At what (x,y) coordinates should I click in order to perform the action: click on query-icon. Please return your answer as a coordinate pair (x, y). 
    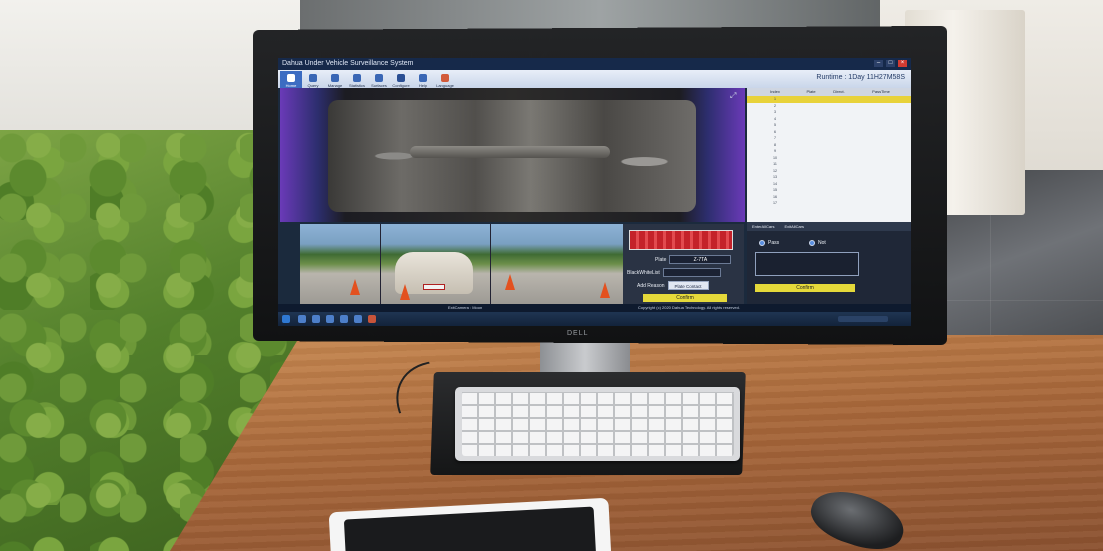
    Looking at the image, I should click on (313, 78).